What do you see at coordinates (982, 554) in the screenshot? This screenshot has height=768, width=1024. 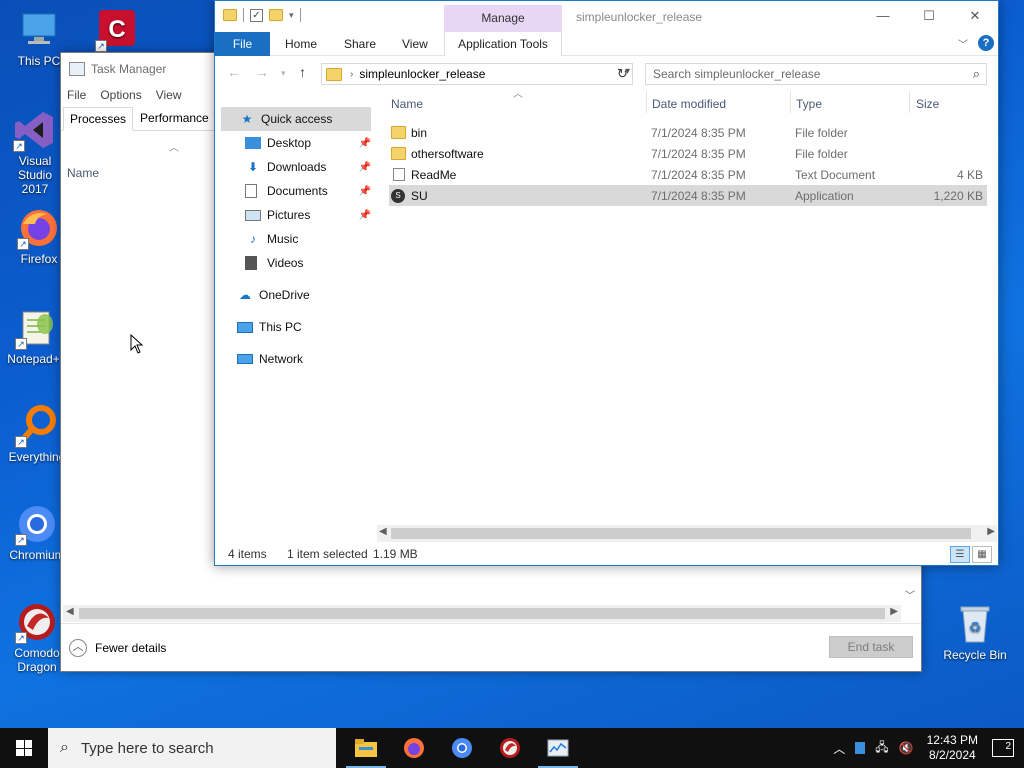 I see `large-icons-view-icon: ▦` at bounding box center [982, 554].